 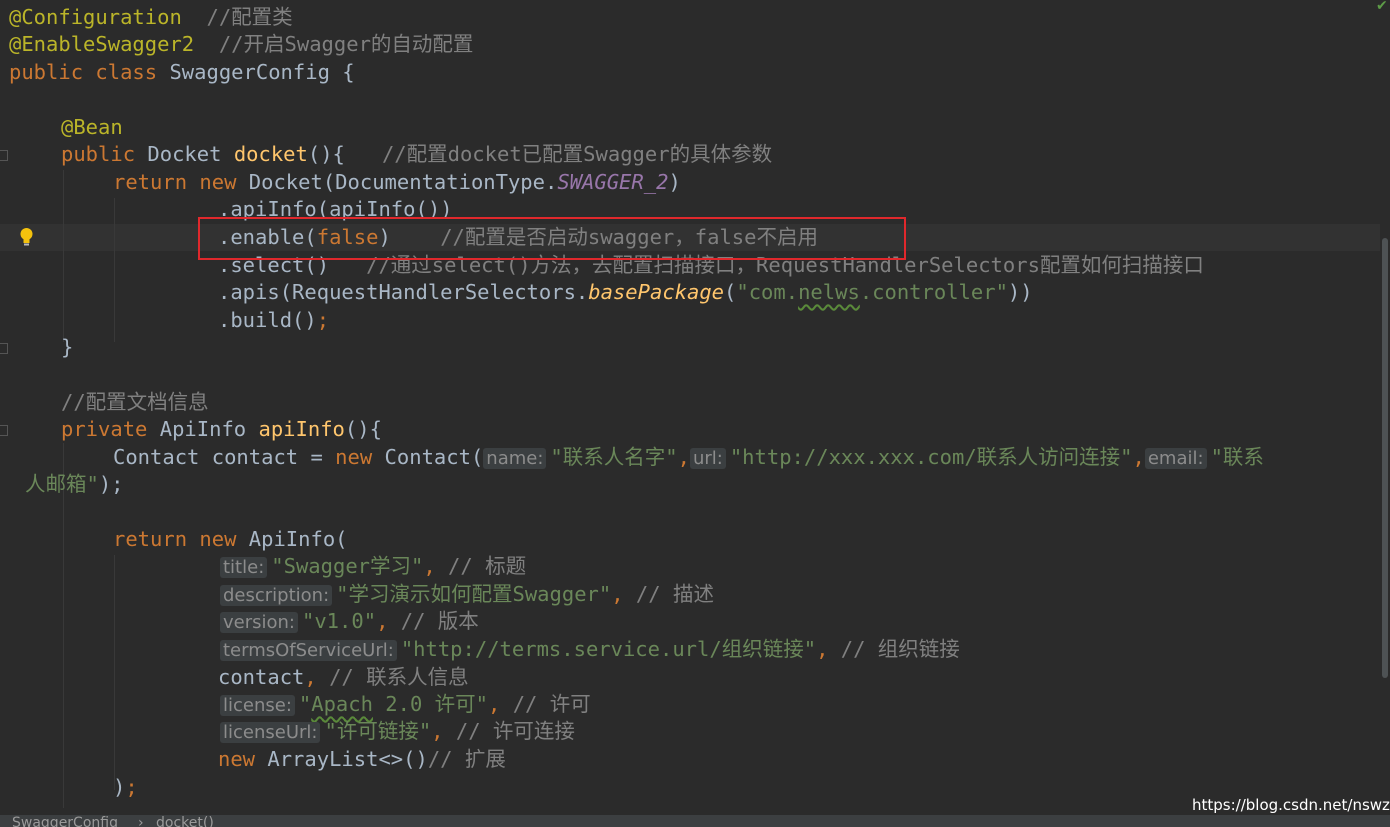 What do you see at coordinates (1385, 458) in the screenshot?
I see `scrollbar-thumb` at bounding box center [1385, 458].